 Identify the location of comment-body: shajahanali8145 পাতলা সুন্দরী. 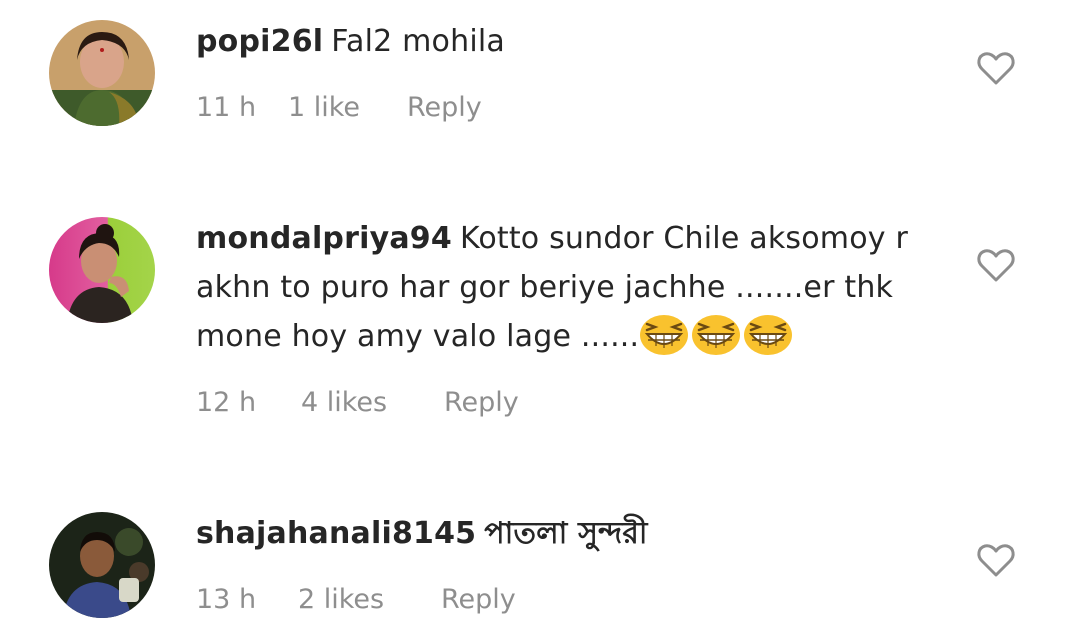
(556, 533).